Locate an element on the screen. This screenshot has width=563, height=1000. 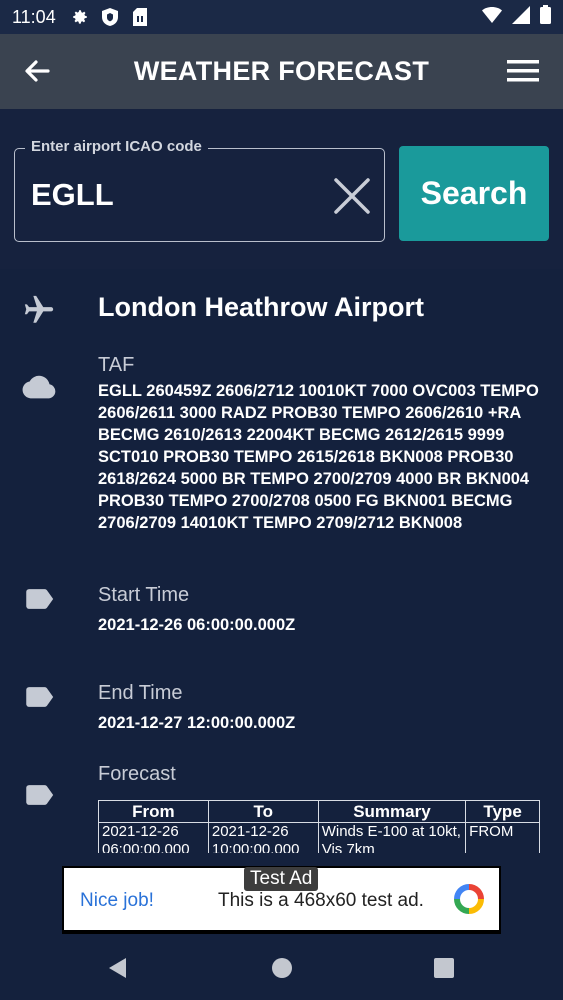
nav-home-icon is located at coordinates (282, 968).